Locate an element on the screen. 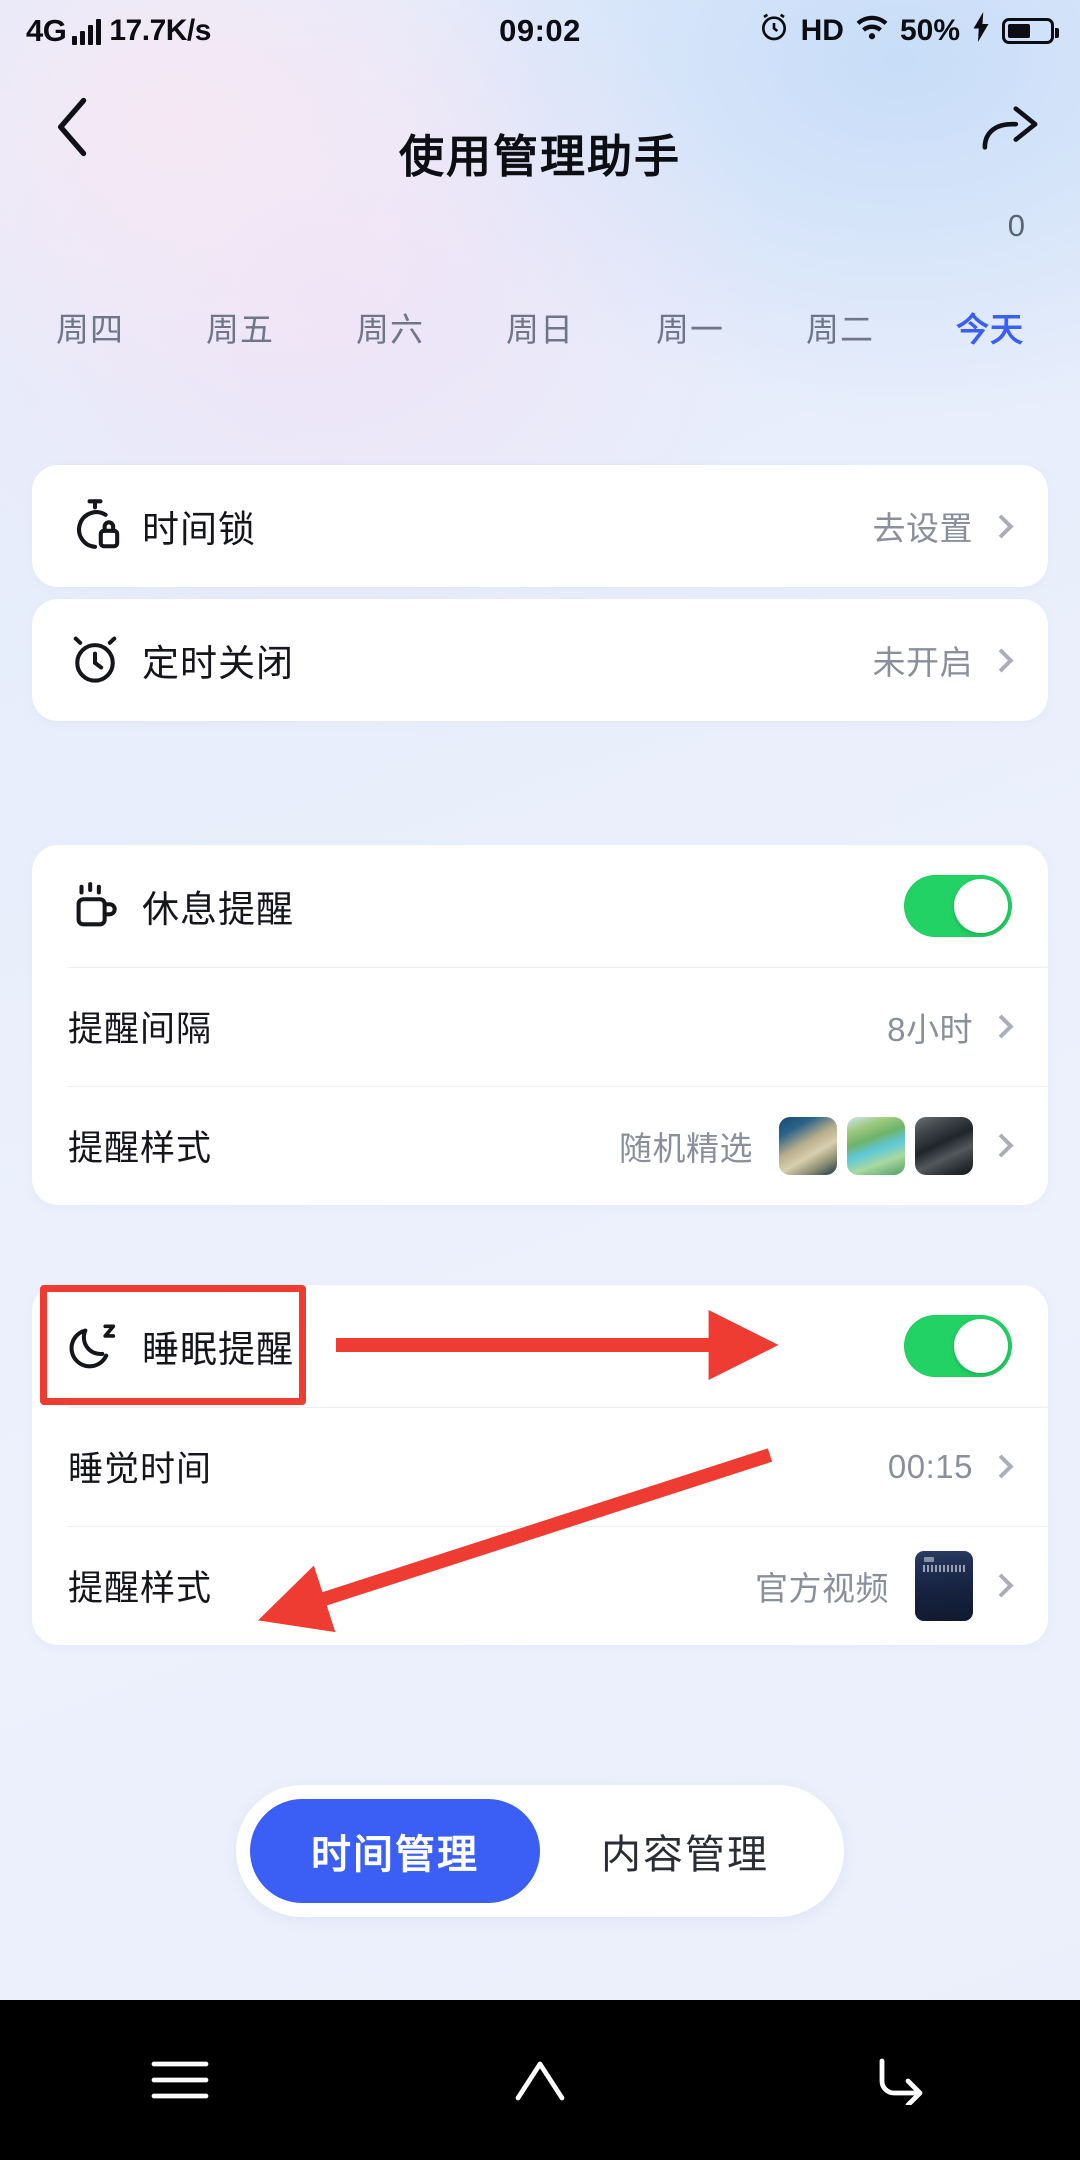 The image size is (1080, 2160). app-header: 使用管理助手 0 is located at coordinates (540, 152).